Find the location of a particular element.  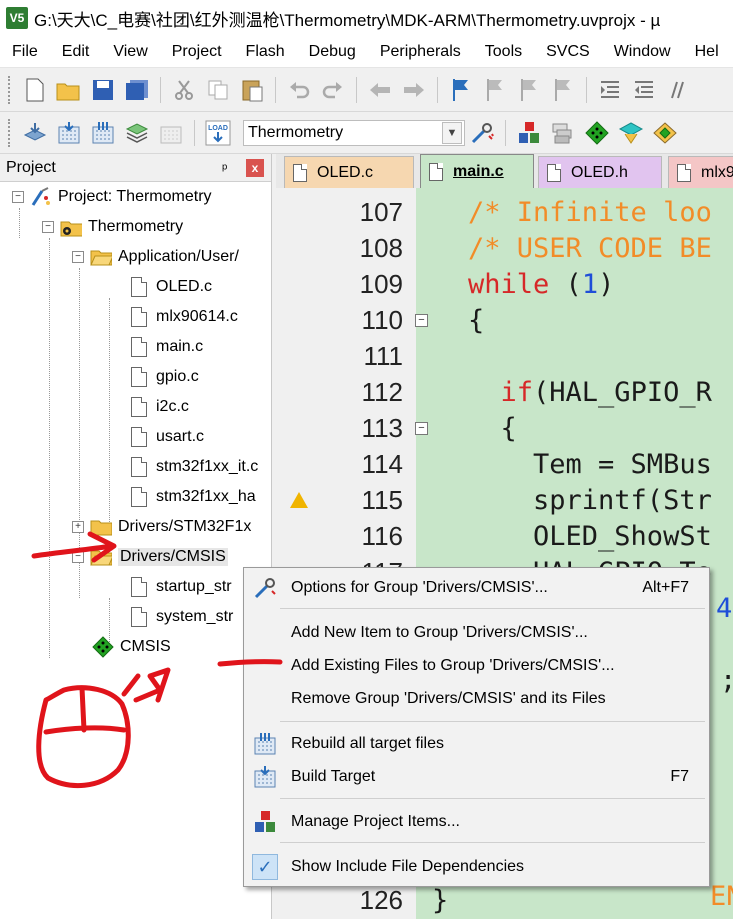

folder-open-icon is located at coordinates (101, 557).